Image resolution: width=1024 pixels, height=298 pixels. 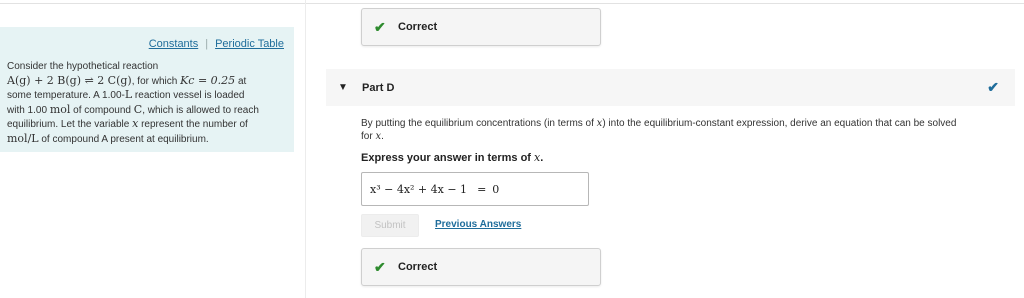 What do you see at coordinates (378, 87) in the screenshot?
I see `part-title: Part D` at bounding box center [378, 87].